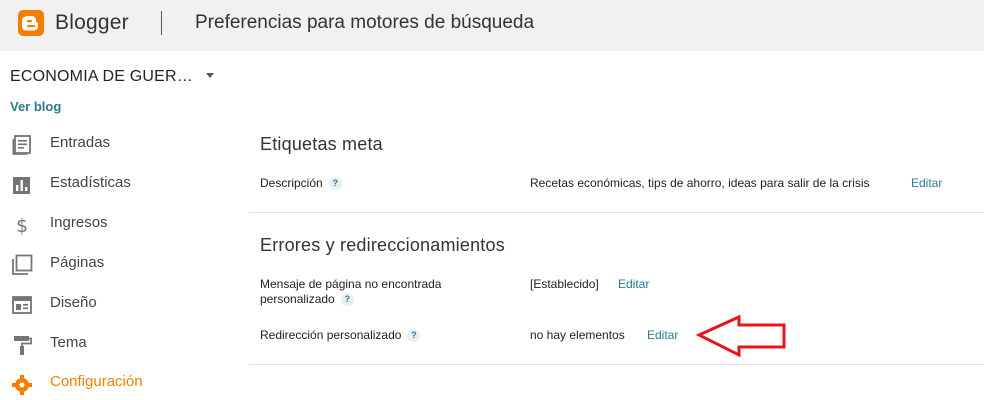  Describe the element at coordinates (22, 185) in the screenshot. I see `stats-icon` at that location.